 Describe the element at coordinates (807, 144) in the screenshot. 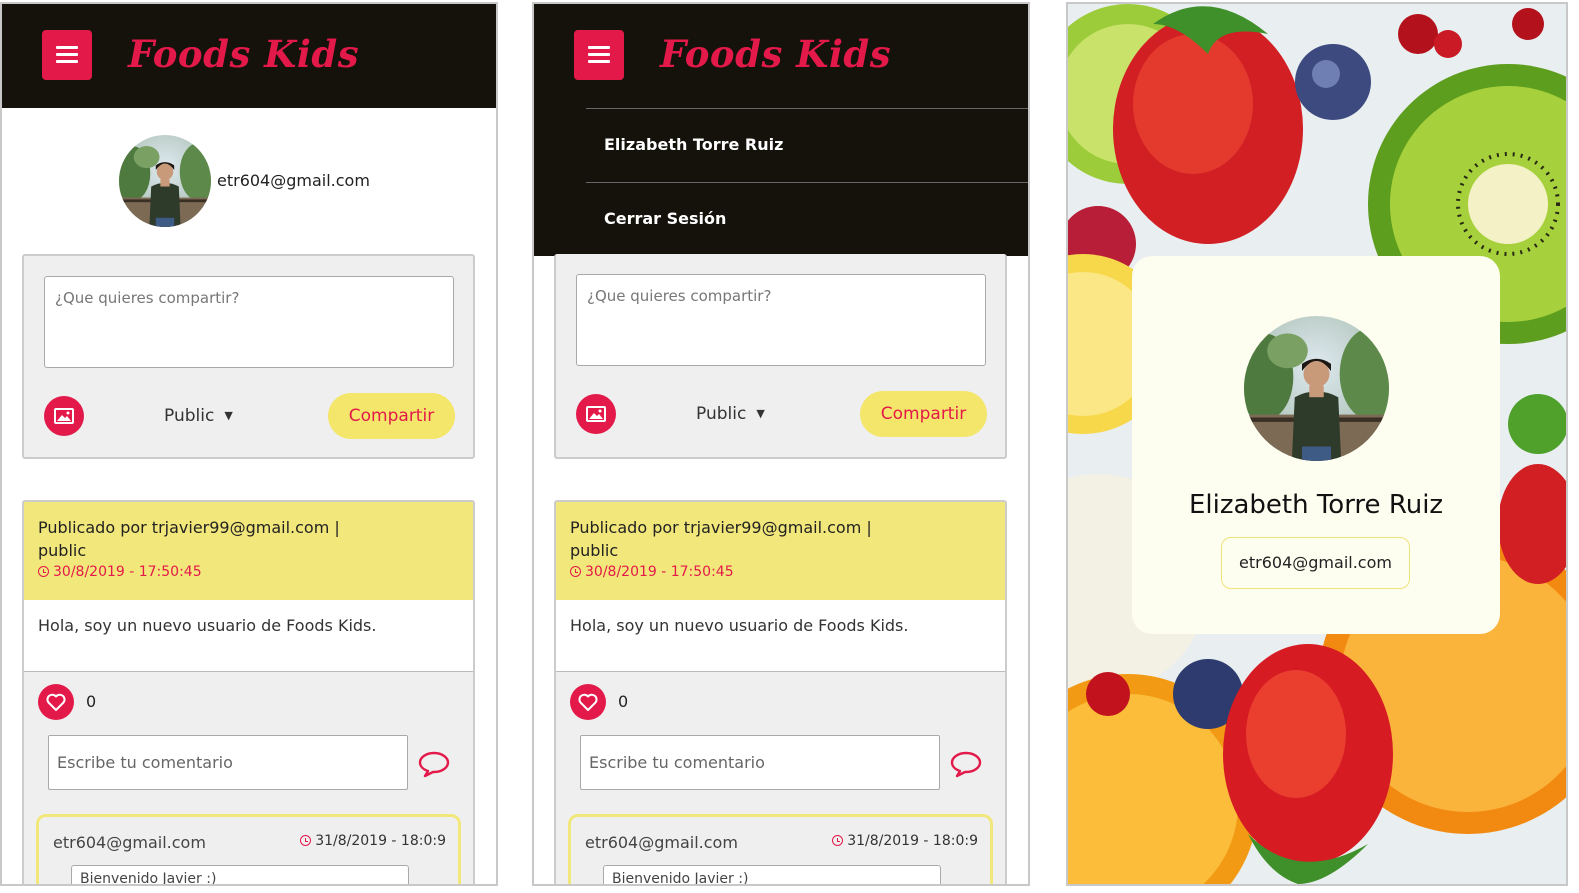

I see `menu-item-profile: Elizabeth Torre Ruiz` at that location.